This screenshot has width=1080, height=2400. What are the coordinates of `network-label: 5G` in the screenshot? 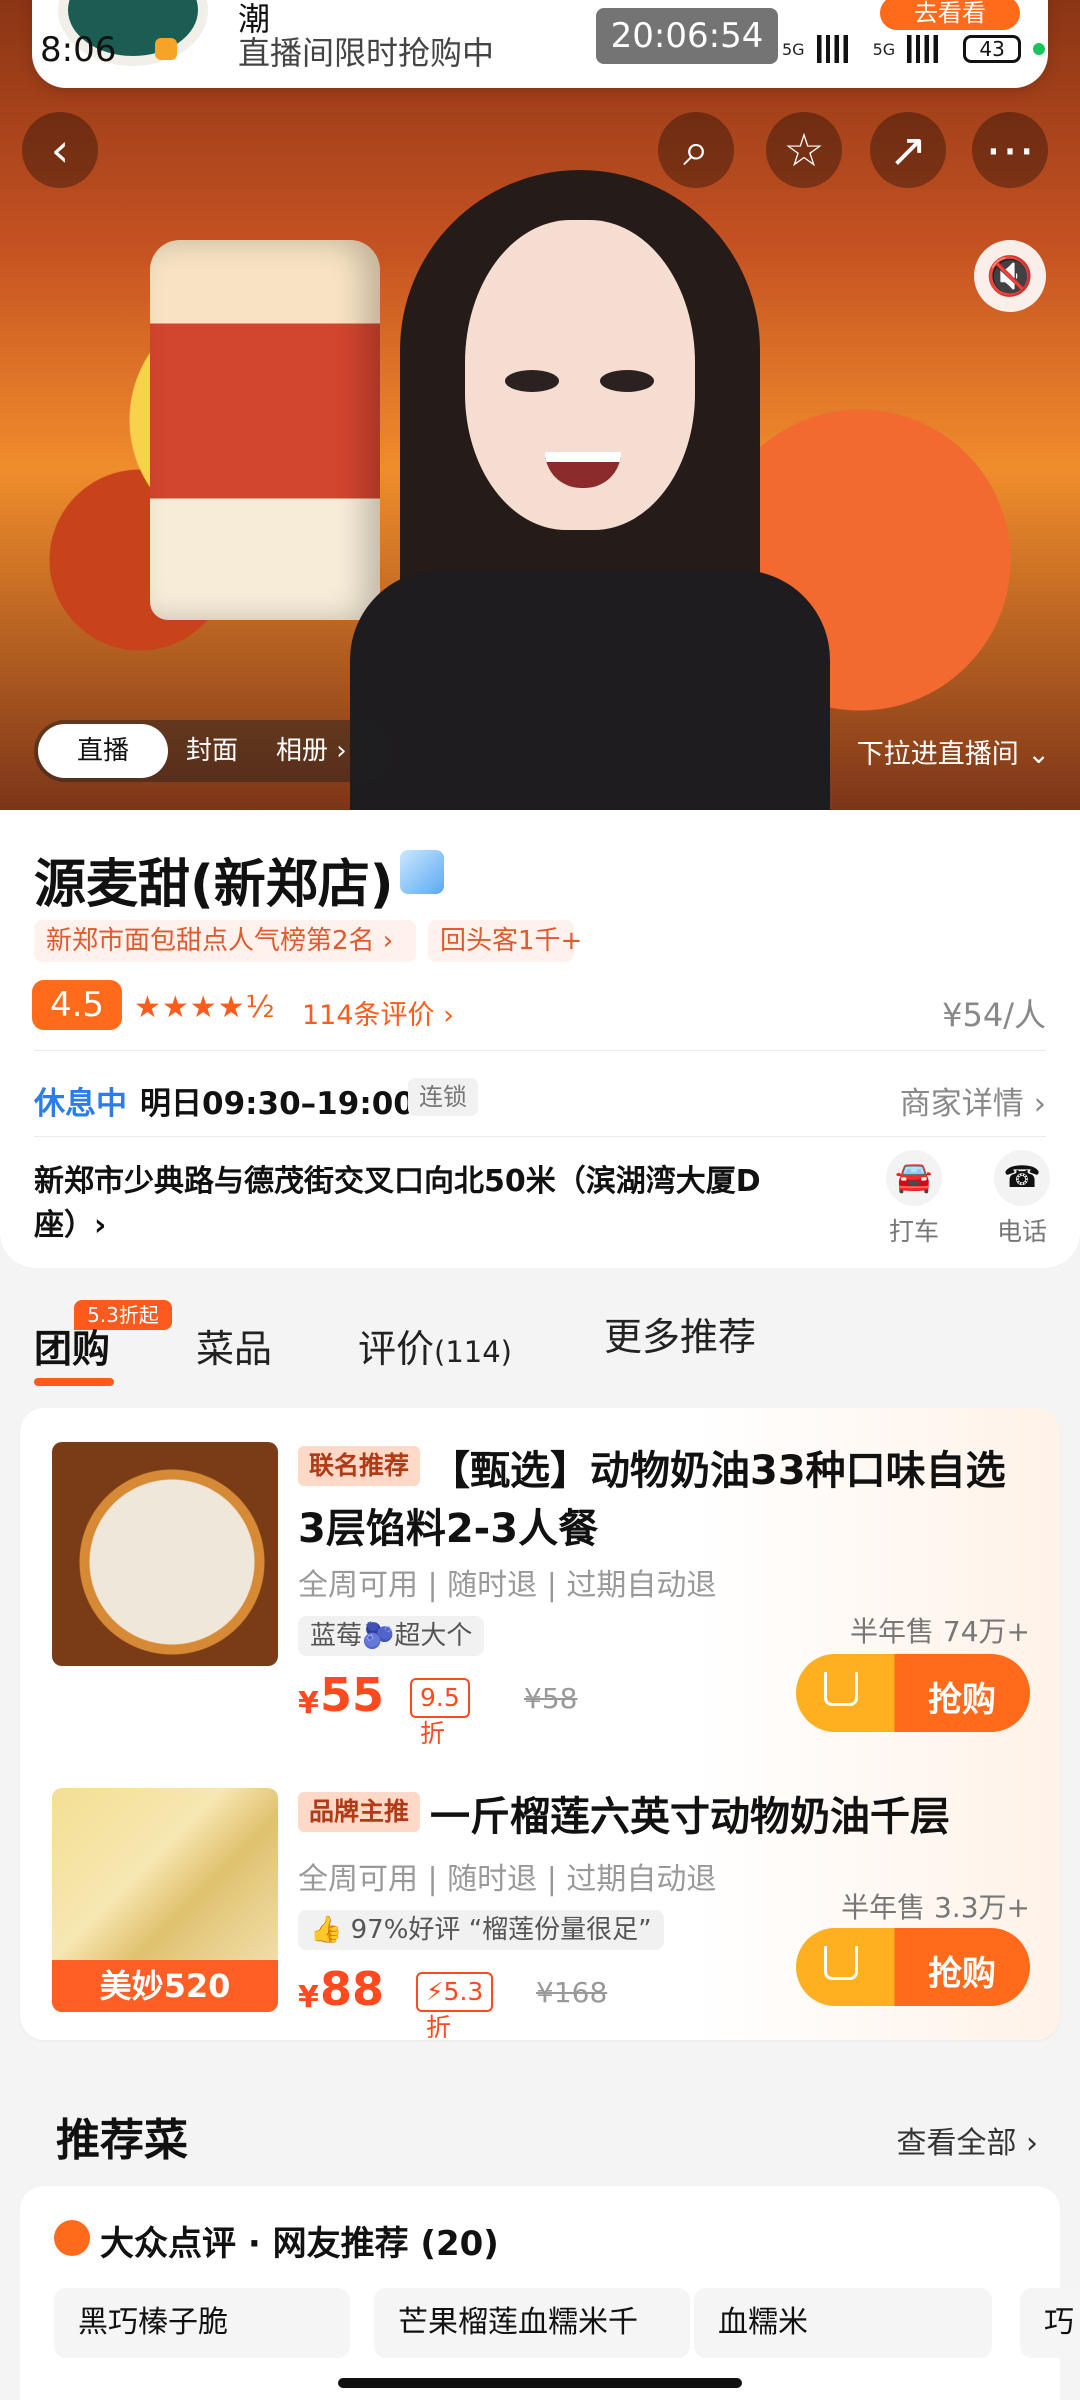 It's located at (793, 49).